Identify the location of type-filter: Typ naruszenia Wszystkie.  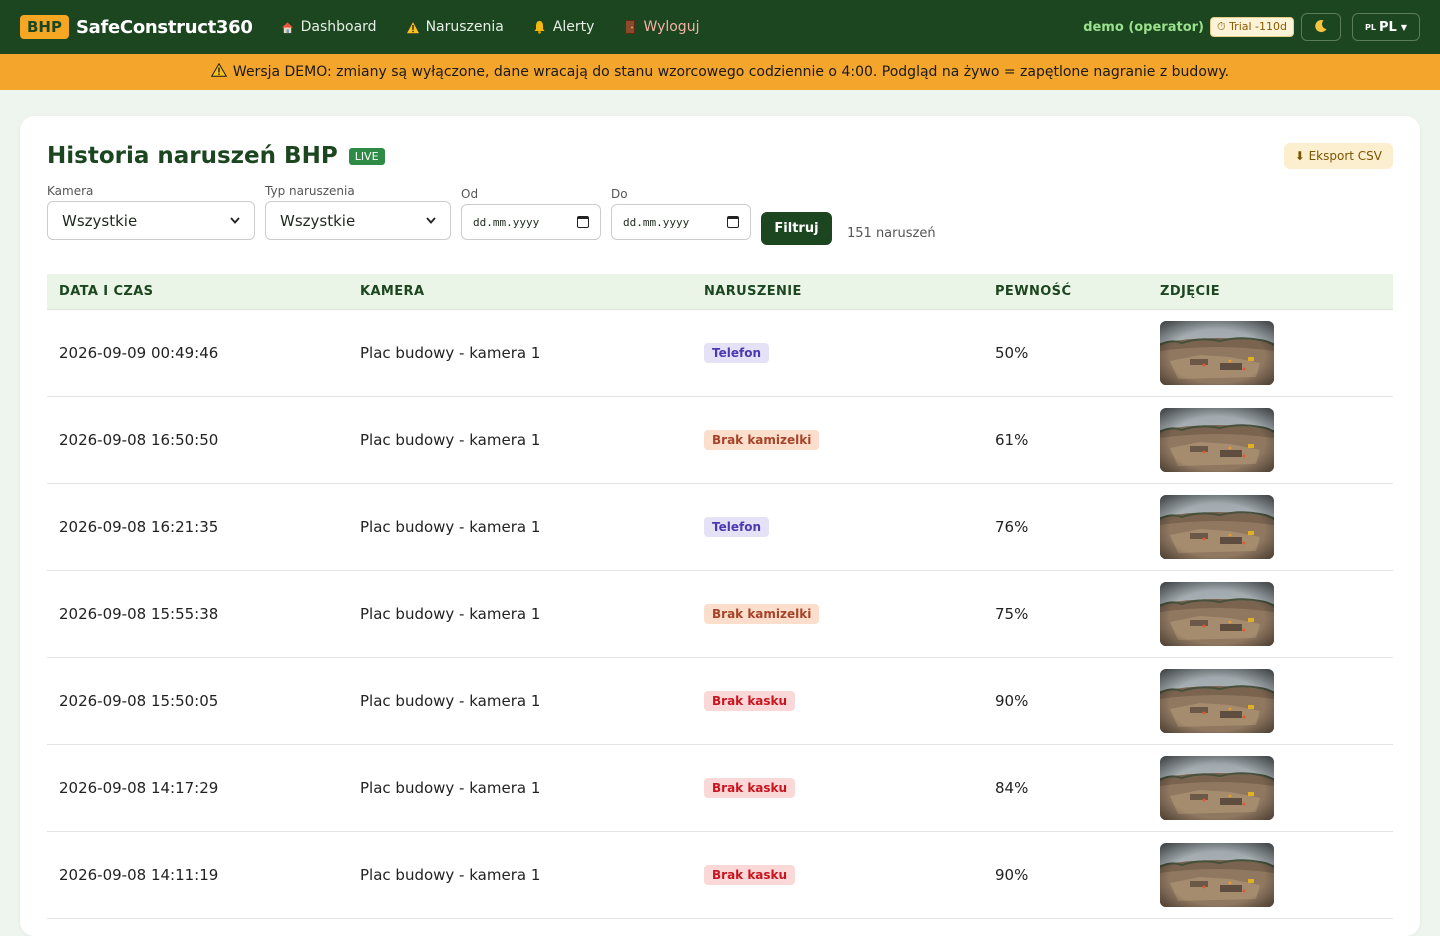
(358, 212).